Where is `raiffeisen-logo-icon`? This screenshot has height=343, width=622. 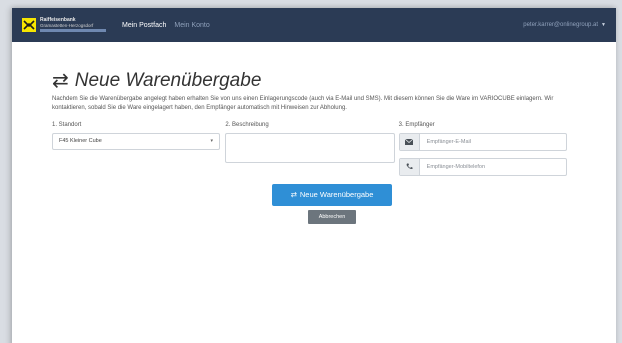
raiffeisen-logo-icon is located at coordinates (29, 25).